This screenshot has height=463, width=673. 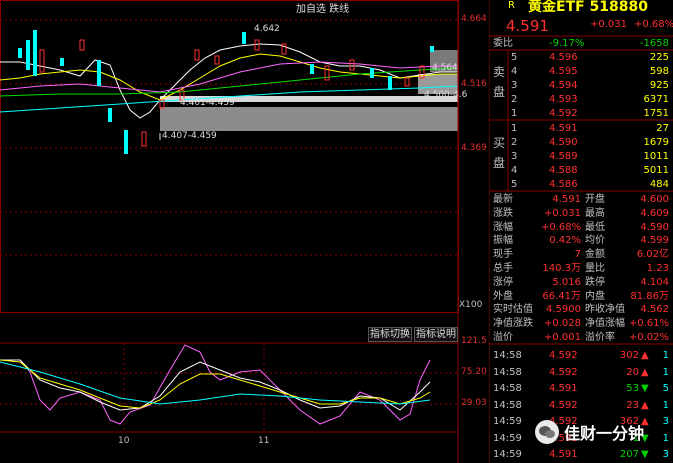 I want to click on indicator-magenta-line, so click(x=215, y=384).